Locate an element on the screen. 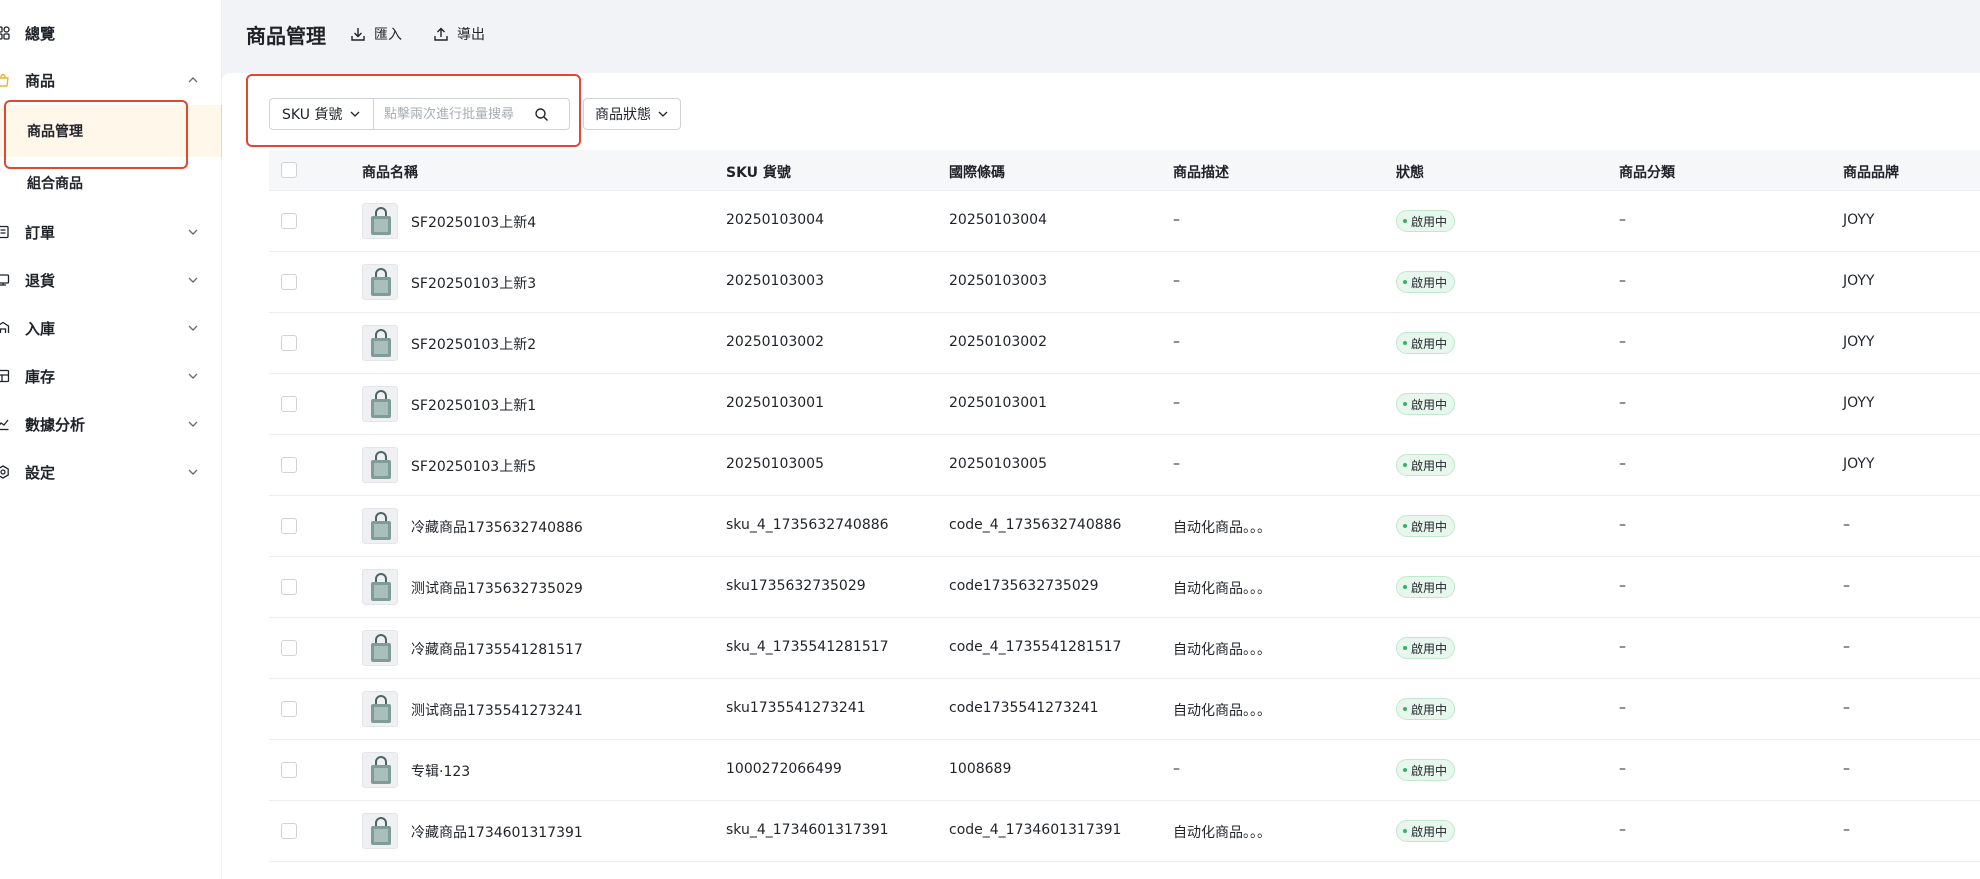 This screenshot has height=879, width=1980. cell-sku: 20250103002 is located at coordinates (775, 342).